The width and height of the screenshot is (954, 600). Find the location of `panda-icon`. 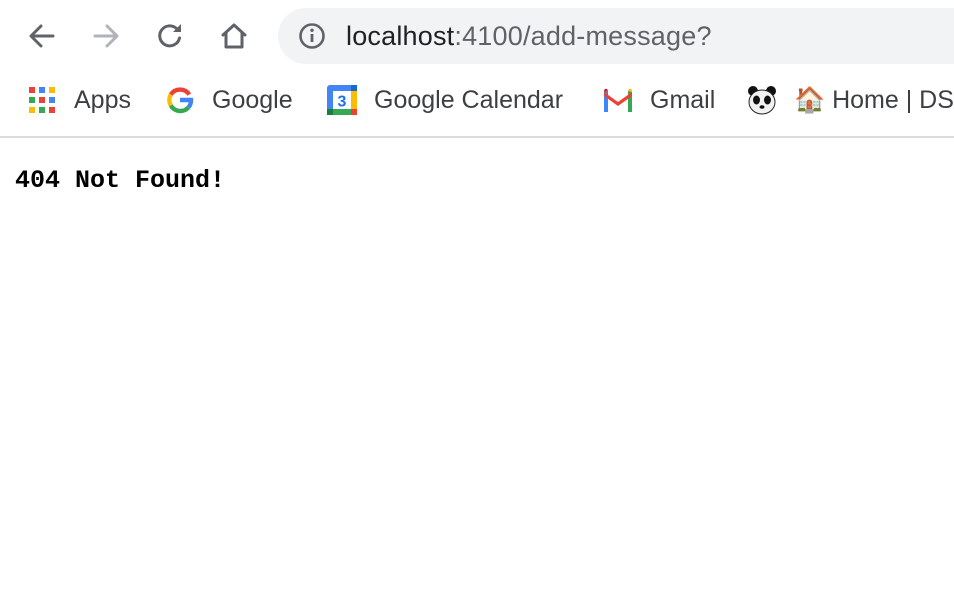

panda-icon is located at coordinates (762, 100).